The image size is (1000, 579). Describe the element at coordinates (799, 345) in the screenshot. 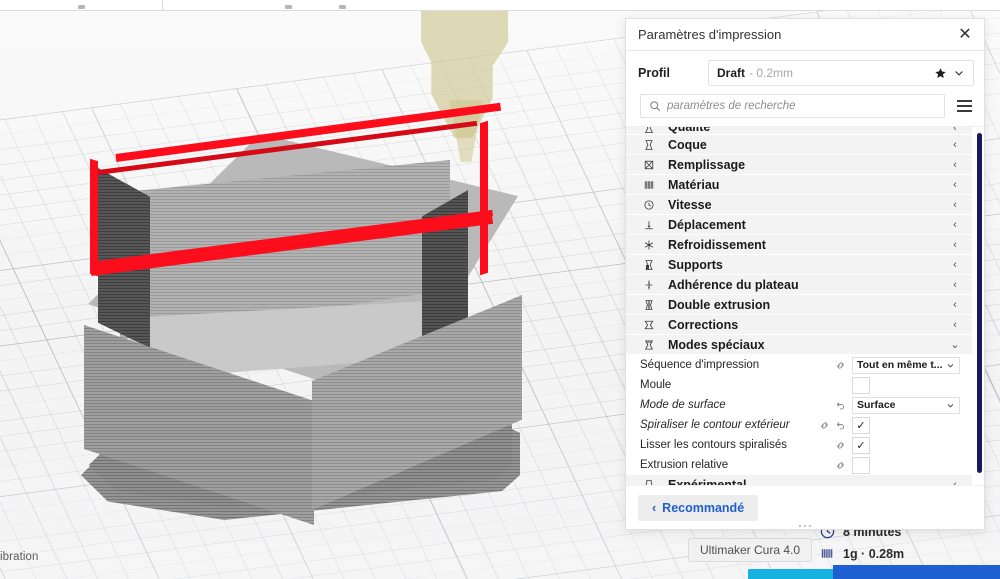

I see `category-row-modes-sp-ciaux: Modes spéciaux ⌄` at that location.